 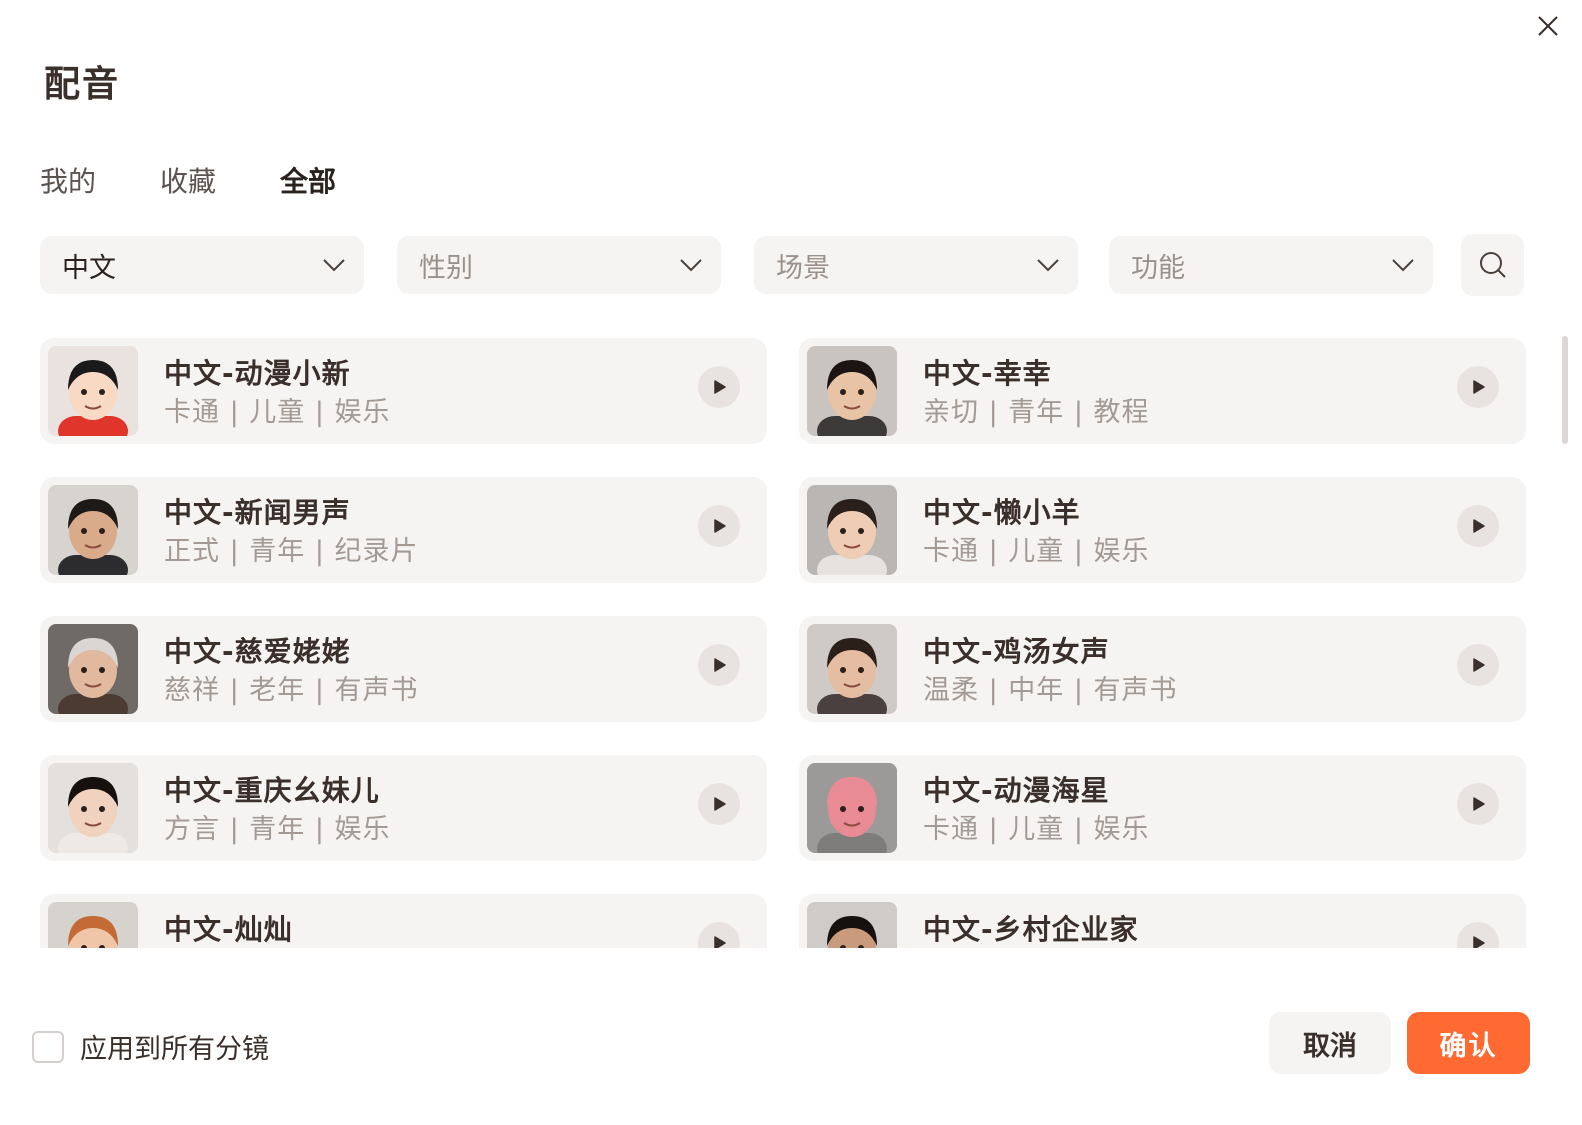 I want to click on gender-filter-dropdown: 性别, so click(x=559, y=265).